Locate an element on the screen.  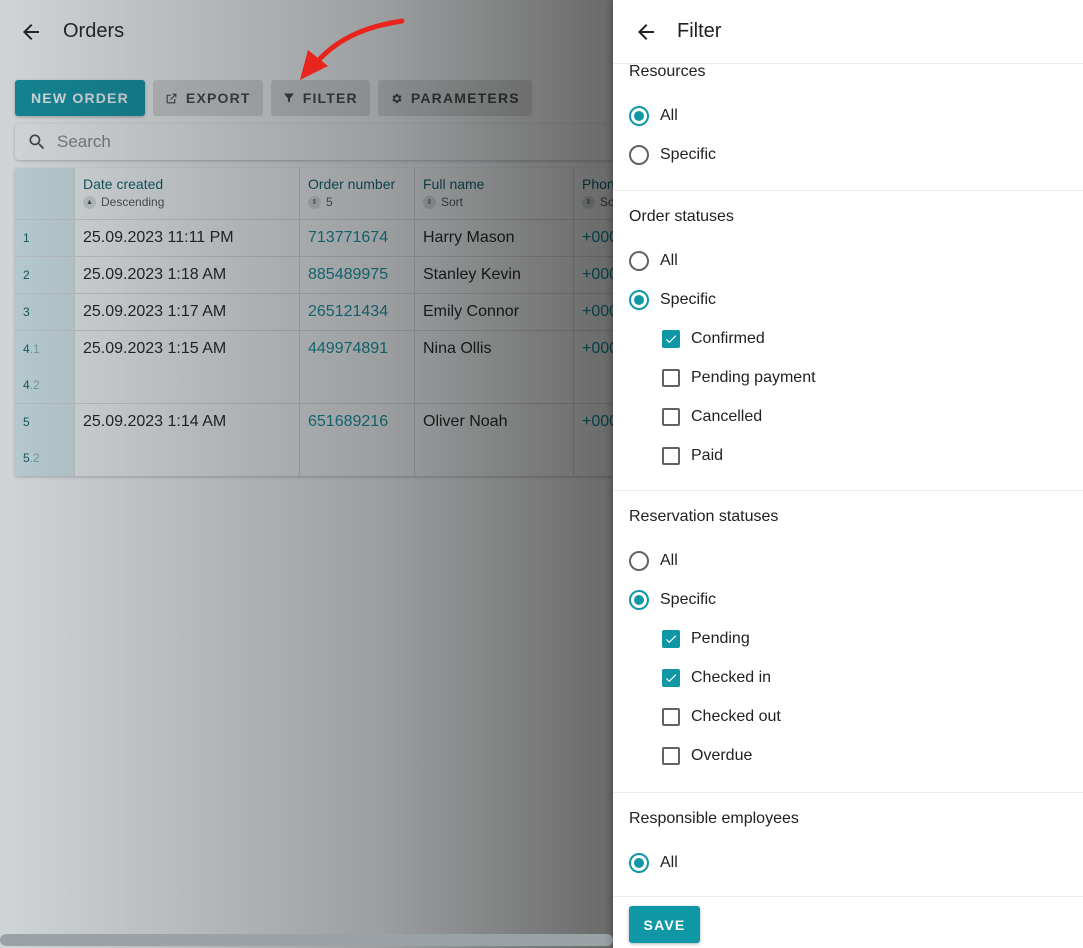
filter-button: FILTER is located at coordinates (320, 98).